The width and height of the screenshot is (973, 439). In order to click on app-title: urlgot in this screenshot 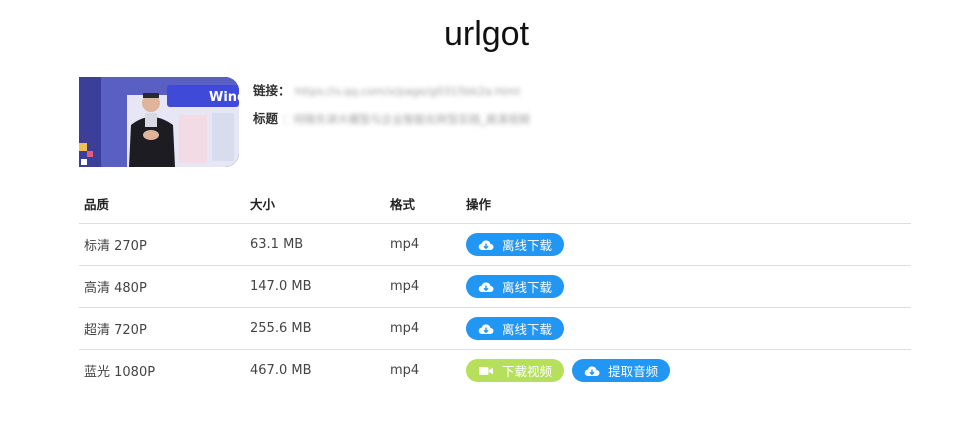, I will do `click(486, 34)`.